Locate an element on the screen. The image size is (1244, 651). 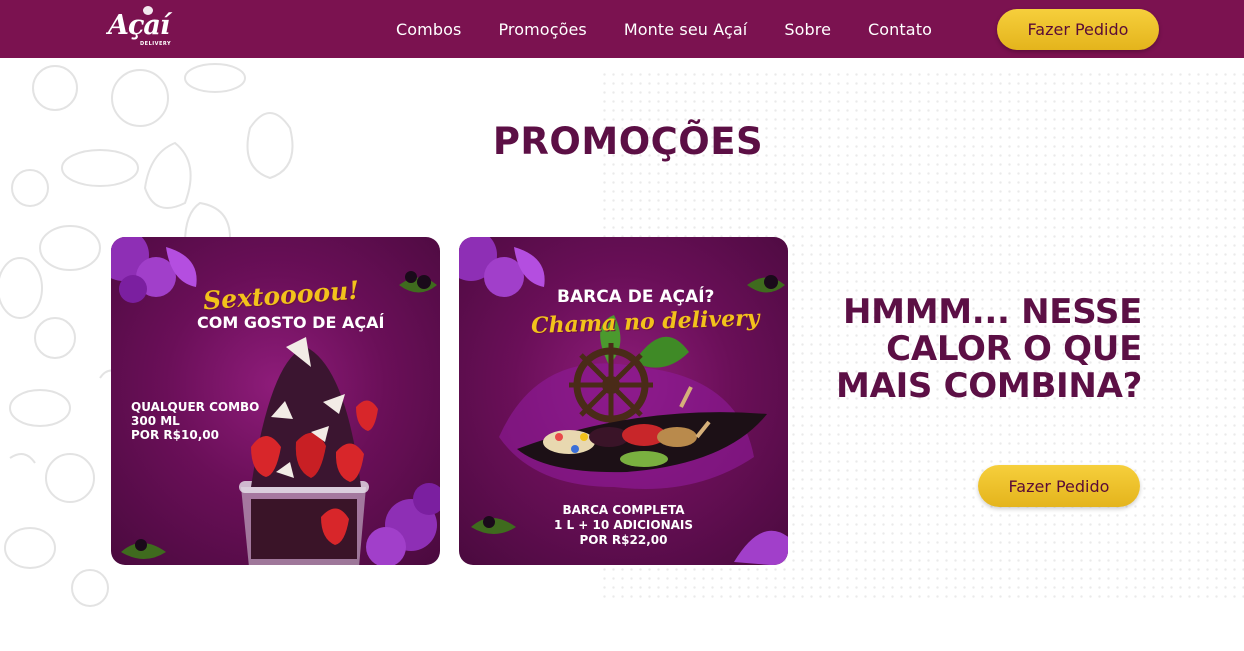
hero-line: MAIS COMBINA? is located at coordinates (989, 386).